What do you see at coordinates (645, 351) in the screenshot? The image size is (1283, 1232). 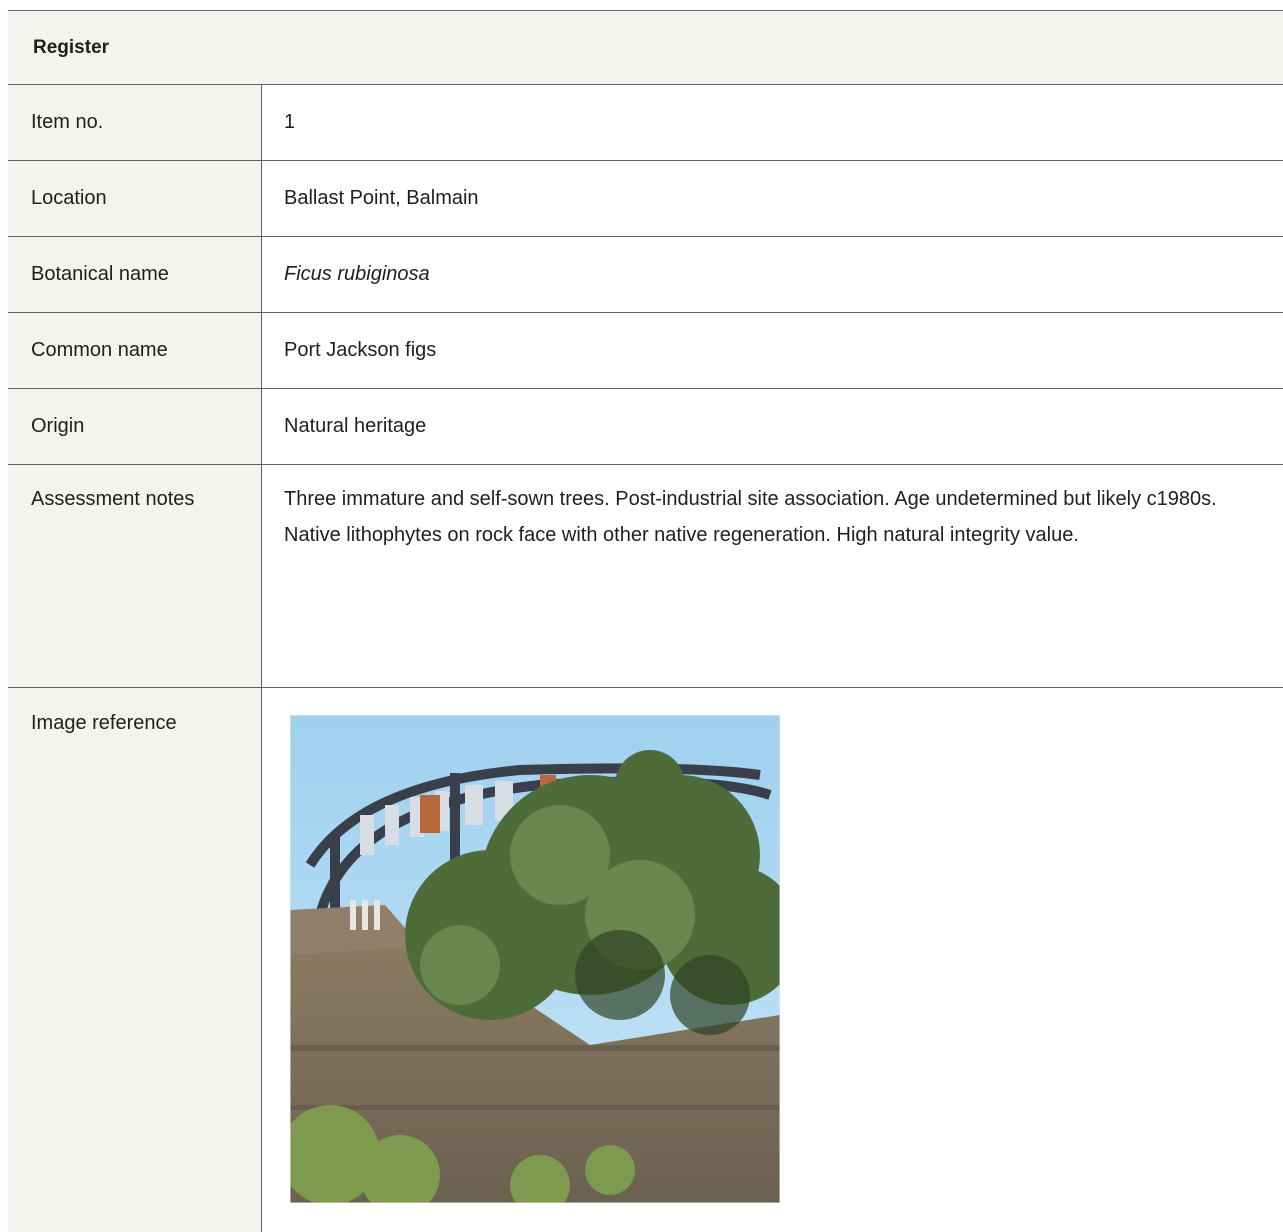 I see `row-common-name: Common name Port Jackson figs` at bounding box center [645, 351].